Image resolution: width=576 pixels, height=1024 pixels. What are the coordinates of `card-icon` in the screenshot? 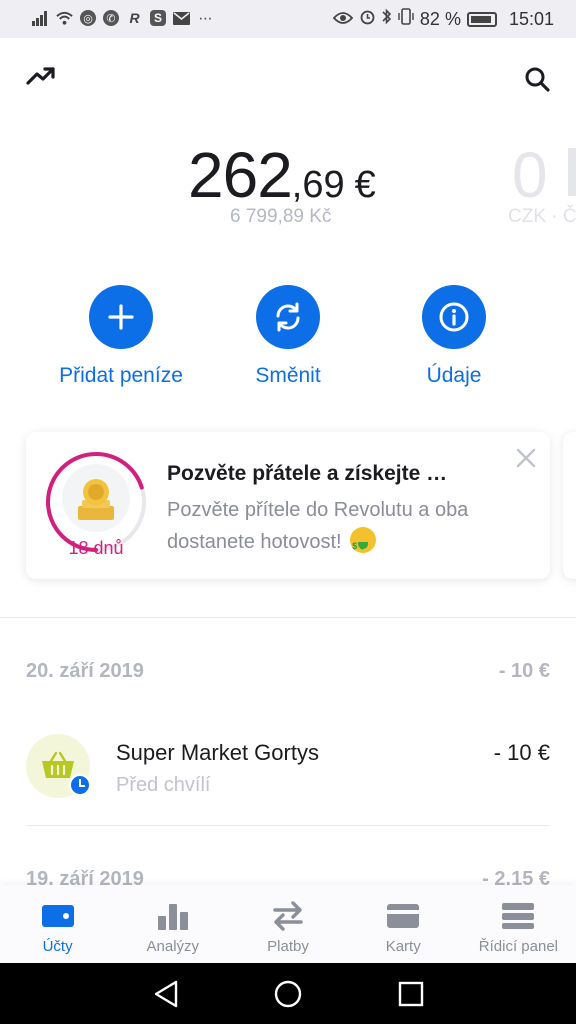 It's located at (403, 916).